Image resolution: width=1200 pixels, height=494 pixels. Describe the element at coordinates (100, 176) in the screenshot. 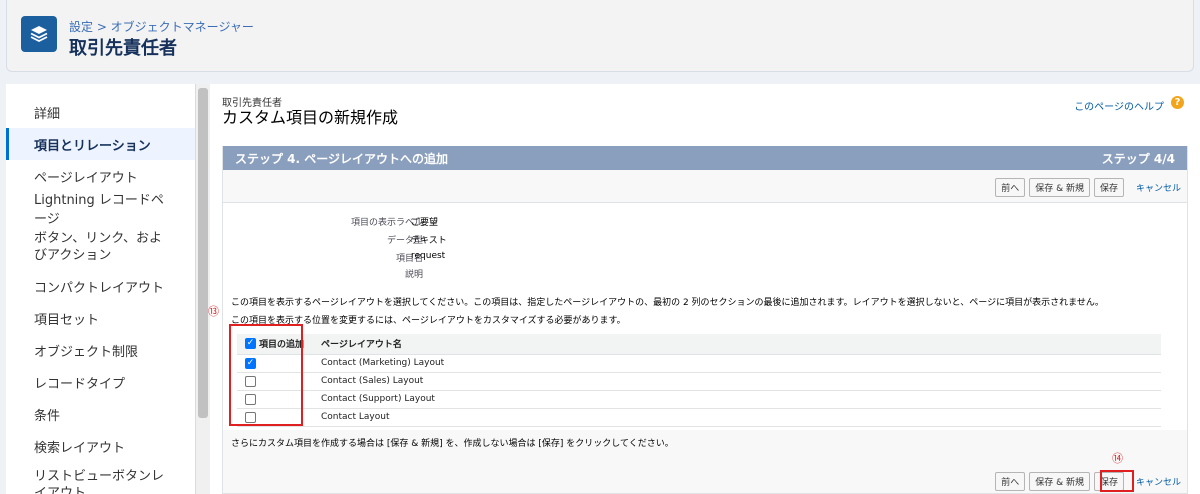

I see `sidebar-item-page-layouts: ページレイアウト` at that location.